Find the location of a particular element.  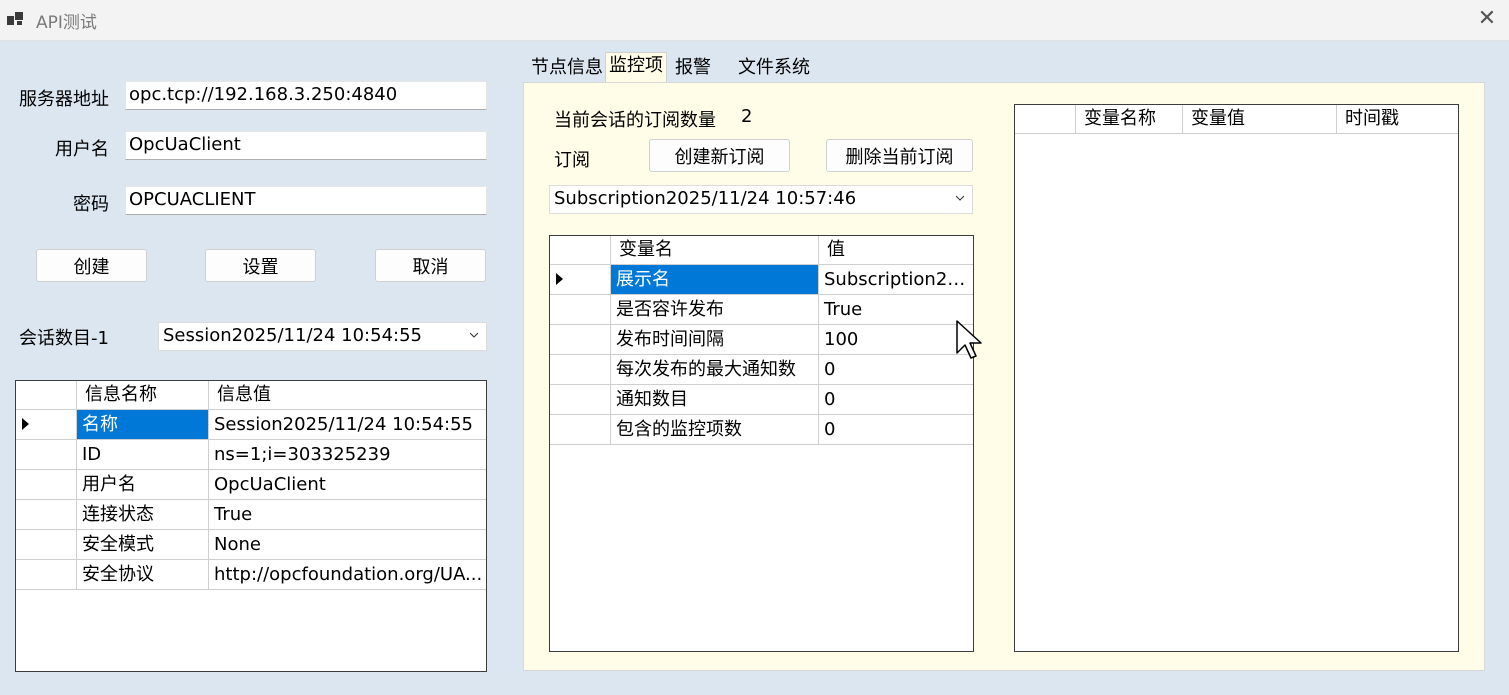

column-header-info-value: 信息值 is located at coordinates (347, 395).